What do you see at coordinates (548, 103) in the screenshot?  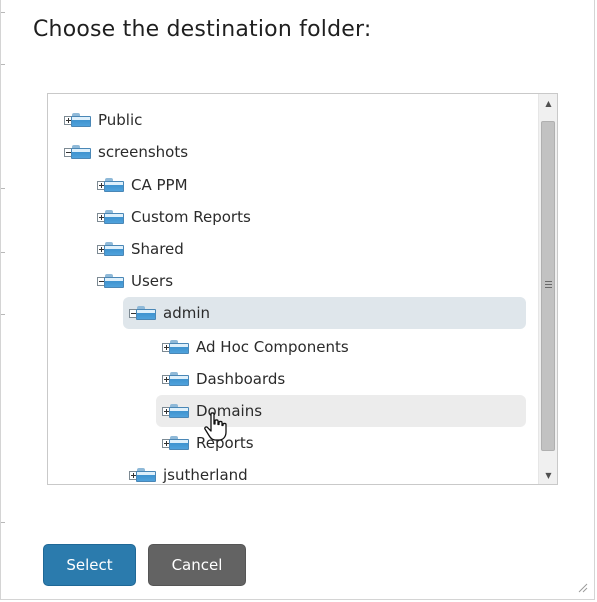 I see `scroll-up-arrow-icon: ▲` at bounding box center [548, 103].